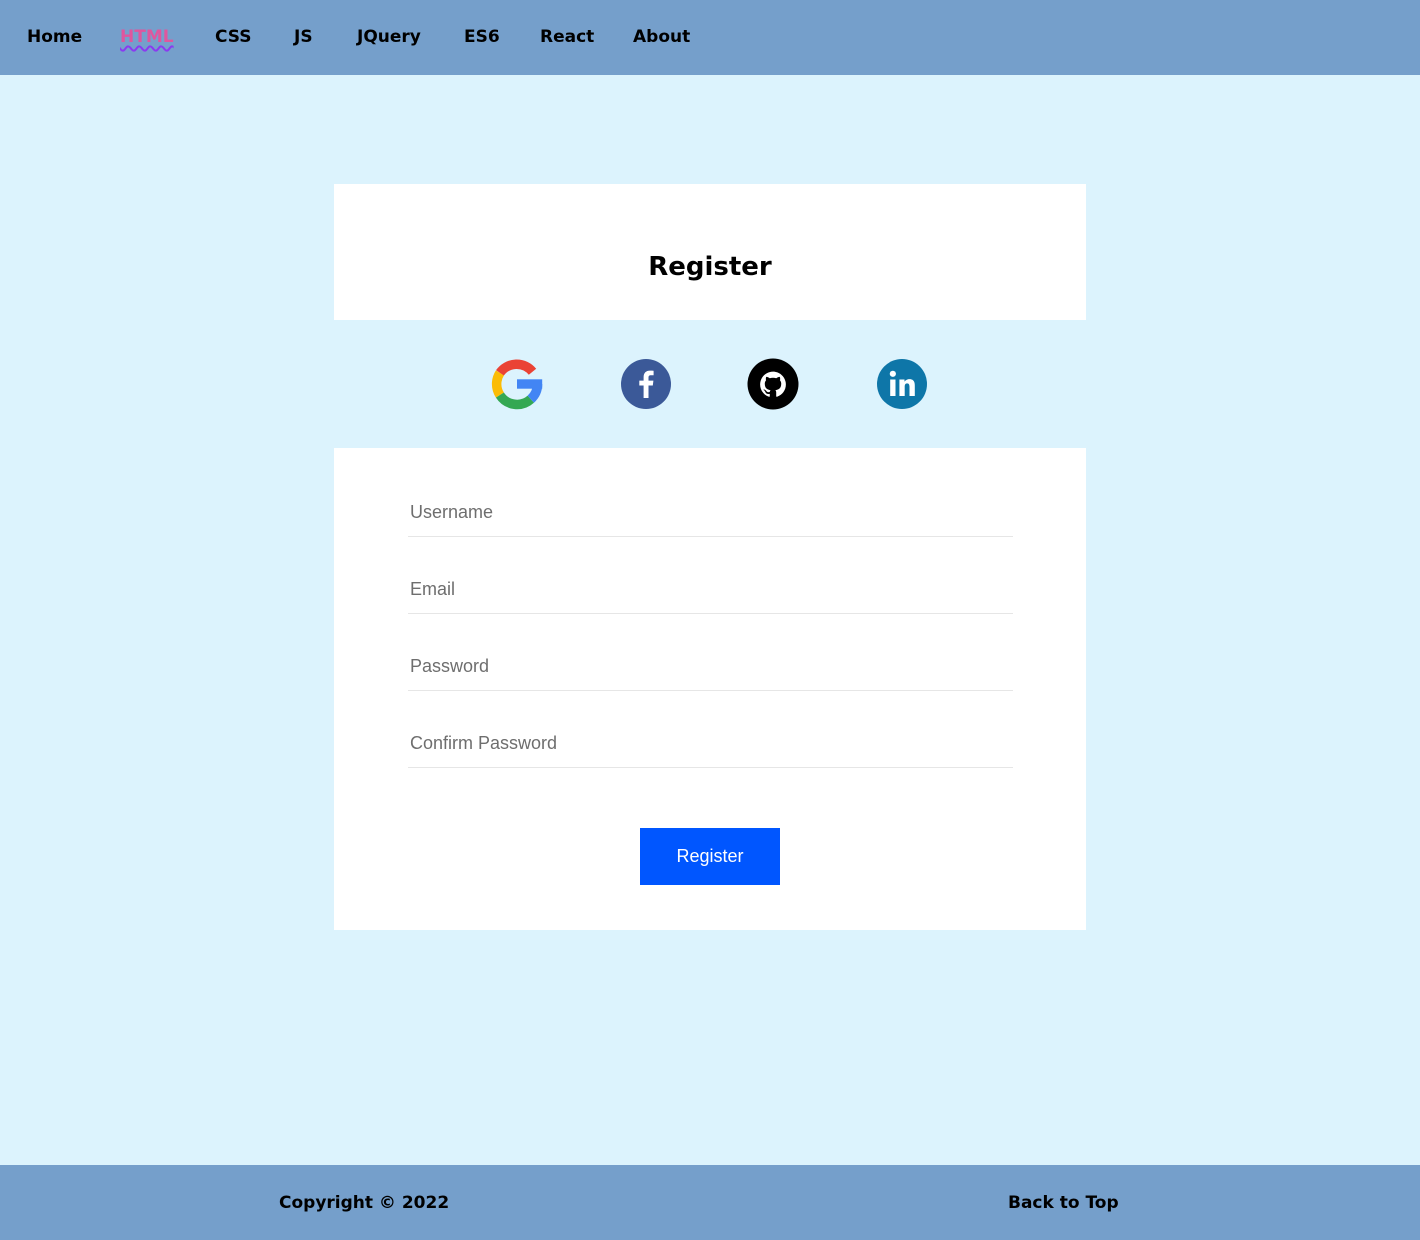 The height and width of the screenshot is (1240, 1420). What do you see at coordinates (567, 37) in the screenshot?
I see `nav-link-react: React` at bounding box center [567, 37].